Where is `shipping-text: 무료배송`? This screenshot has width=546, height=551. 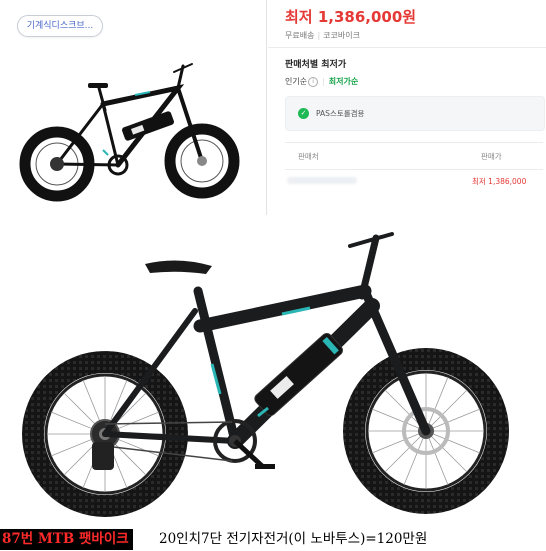 shipping-text: 무료배송 is located at coordinates (300, 35).